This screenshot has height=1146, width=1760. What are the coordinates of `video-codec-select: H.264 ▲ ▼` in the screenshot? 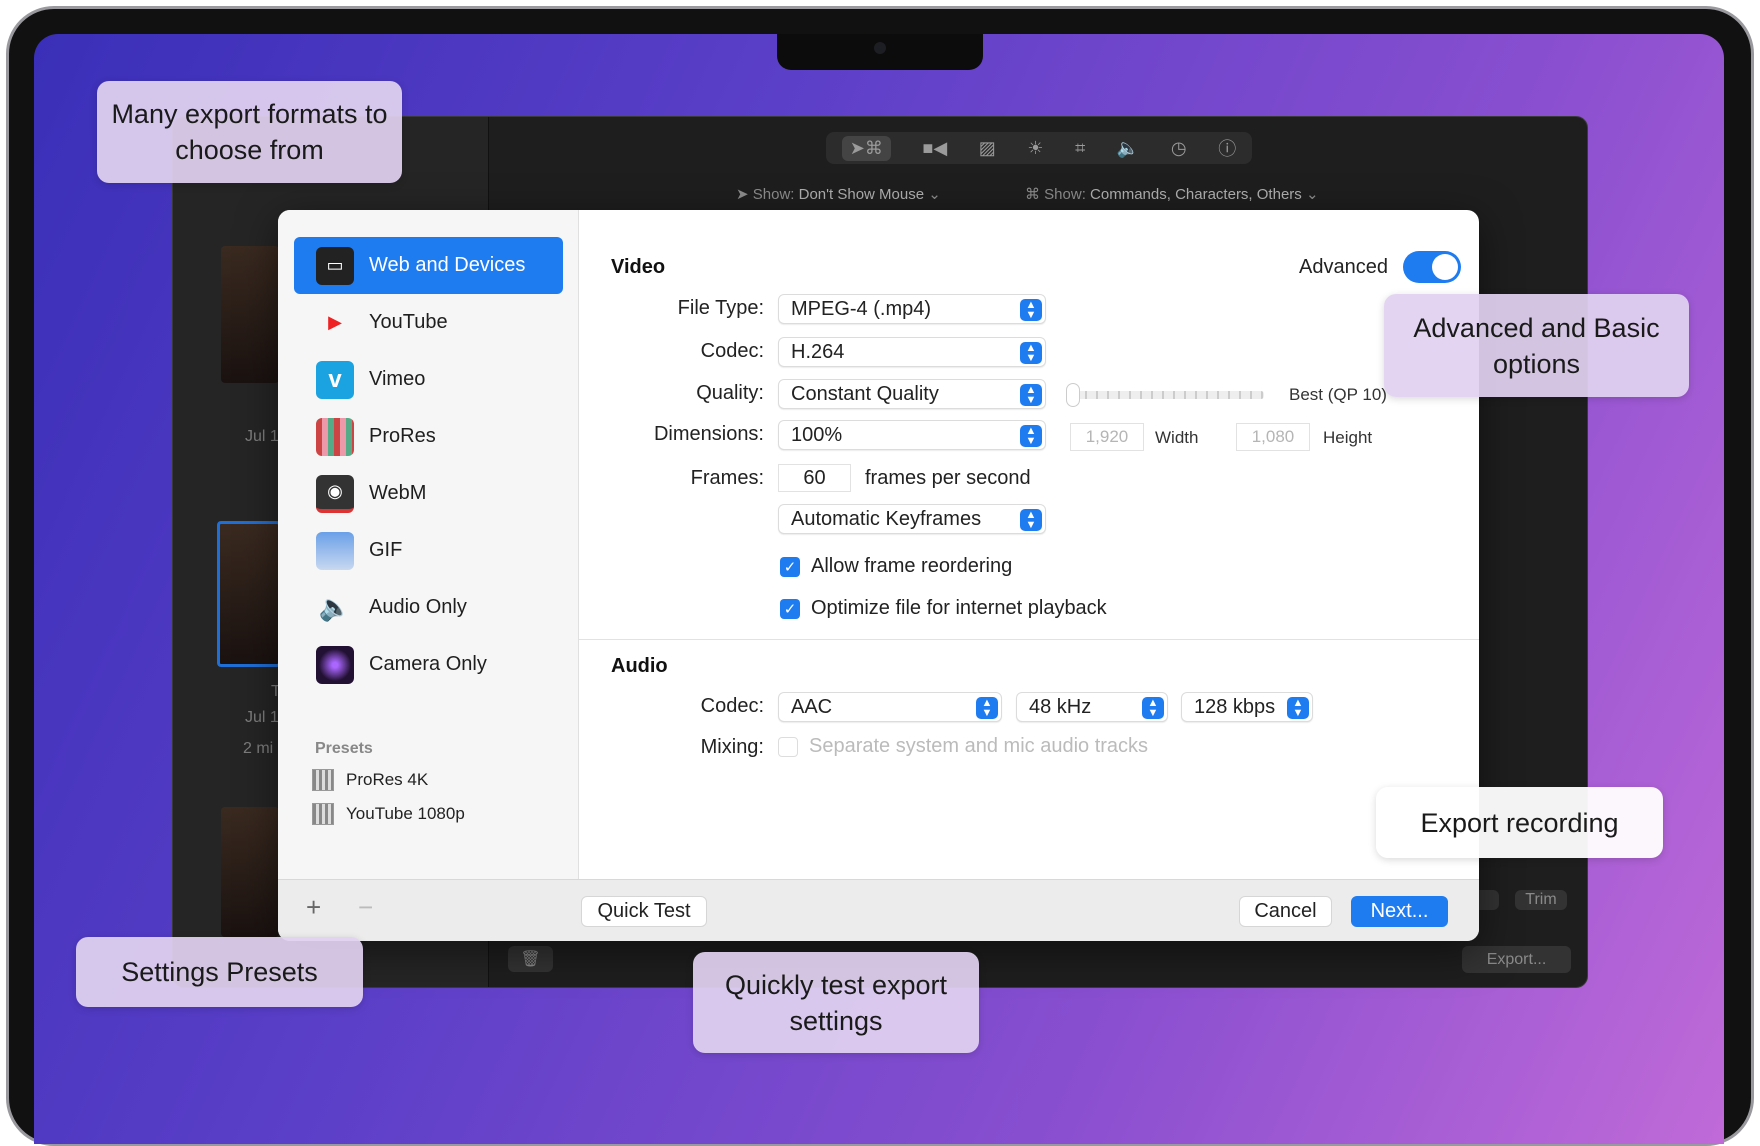 It's located at (912, 352).